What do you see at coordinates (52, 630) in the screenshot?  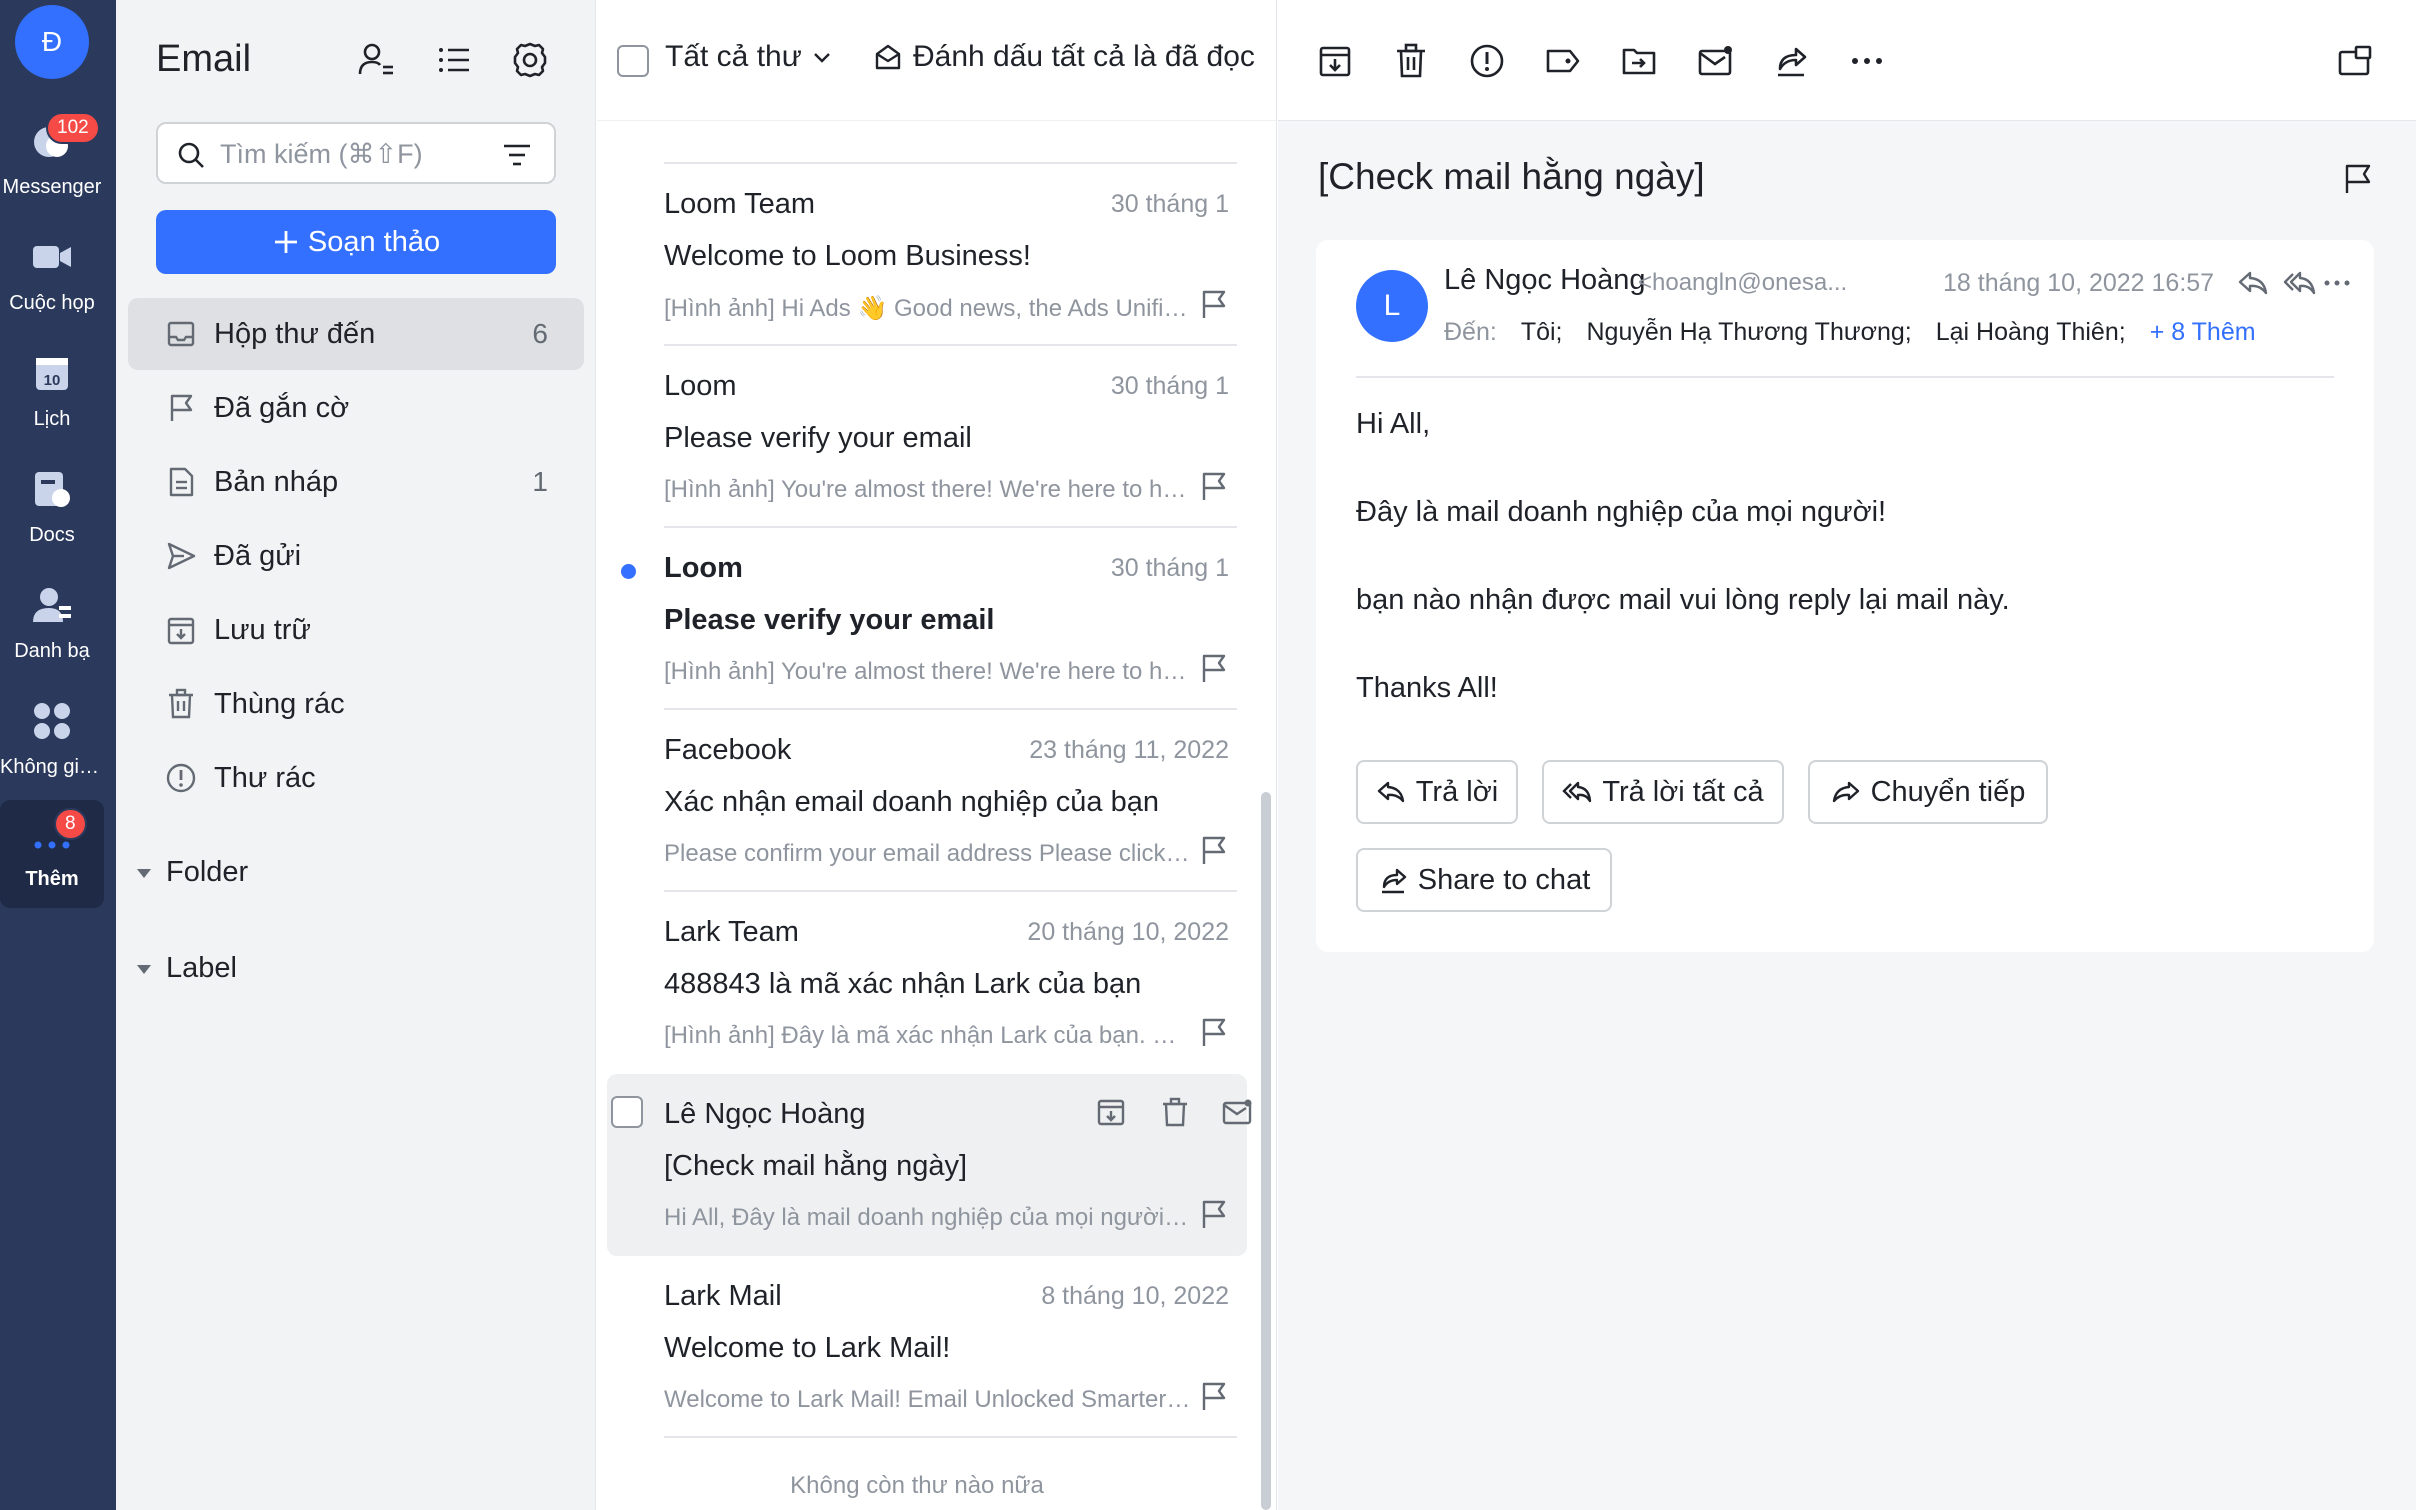 I see `rail-item-contacts: Danh bạ` at bounding box center [52, 630].